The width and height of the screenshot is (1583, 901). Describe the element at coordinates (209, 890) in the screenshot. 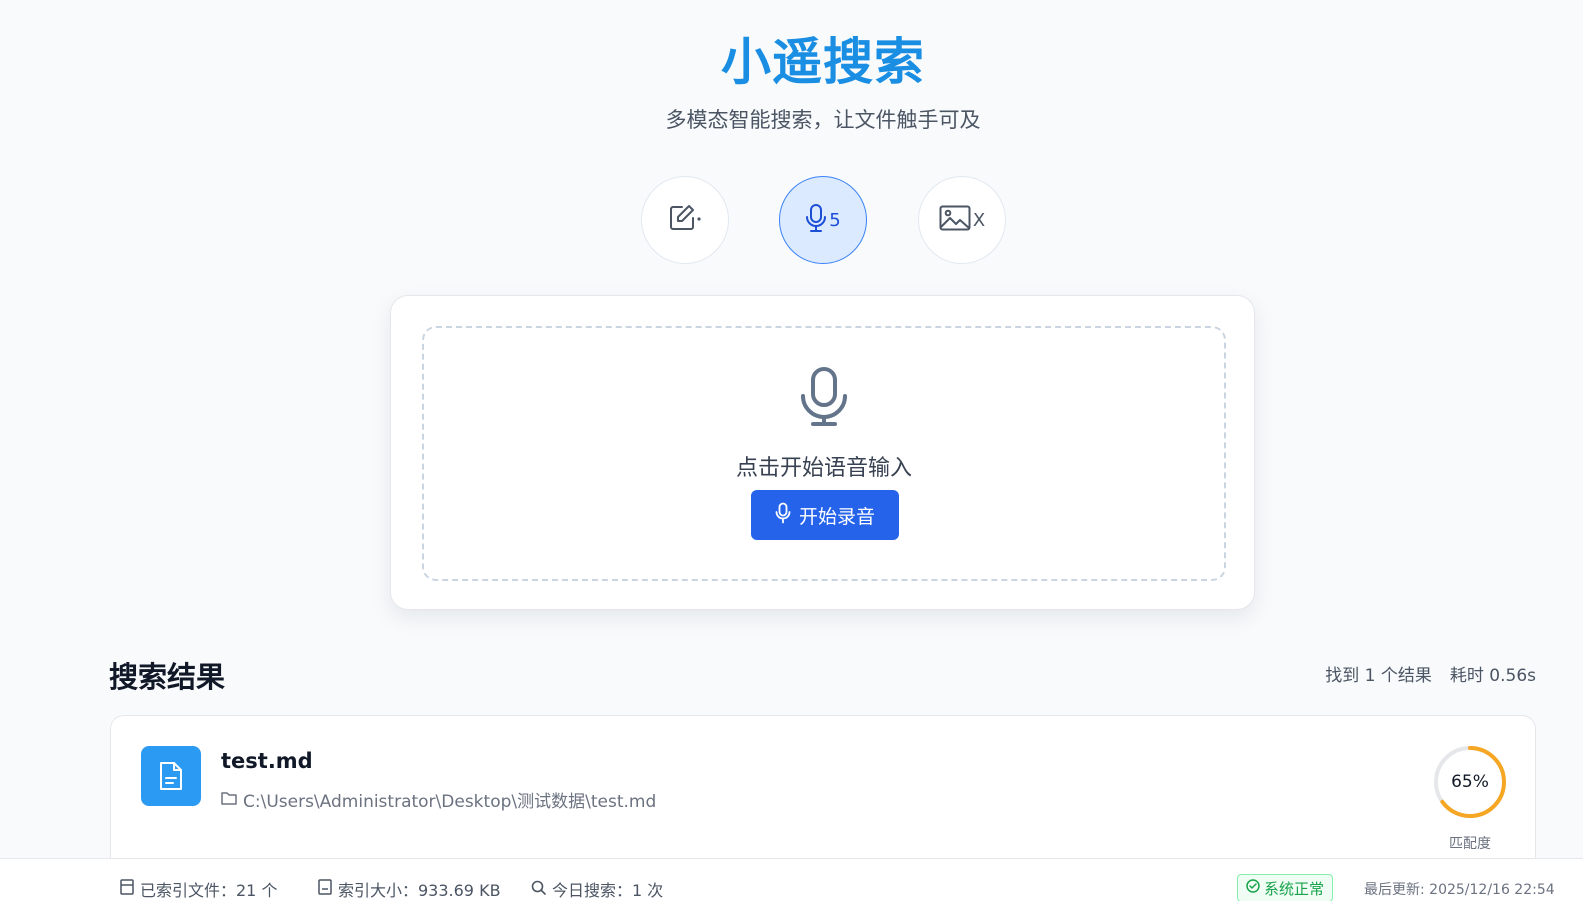

I see `indexed-files-text: 已索引文件：21 个` at that location.